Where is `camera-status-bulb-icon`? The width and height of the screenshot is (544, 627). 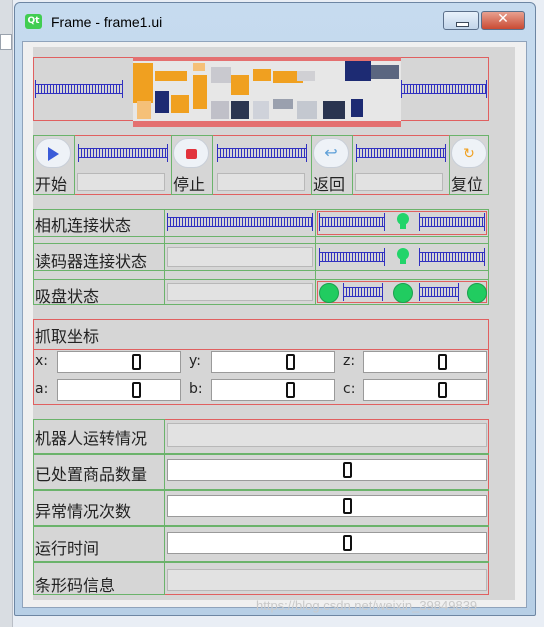 camera-status-bulb-icon is located at coordinates (403, 222).